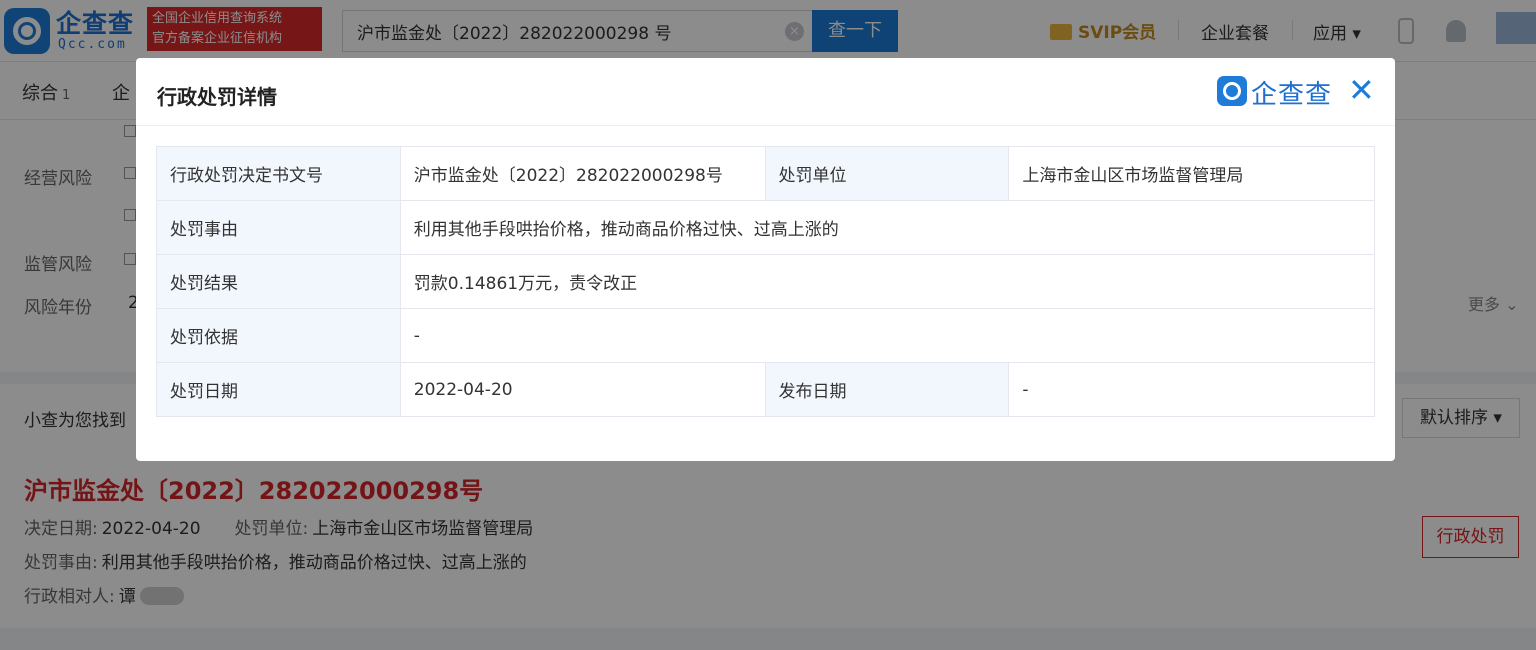  What do you see at coordinates (278, 173) in the screenshot?
I see `doc-no-label: 行政处罚决定书文号` at bounding box center [278, 173].